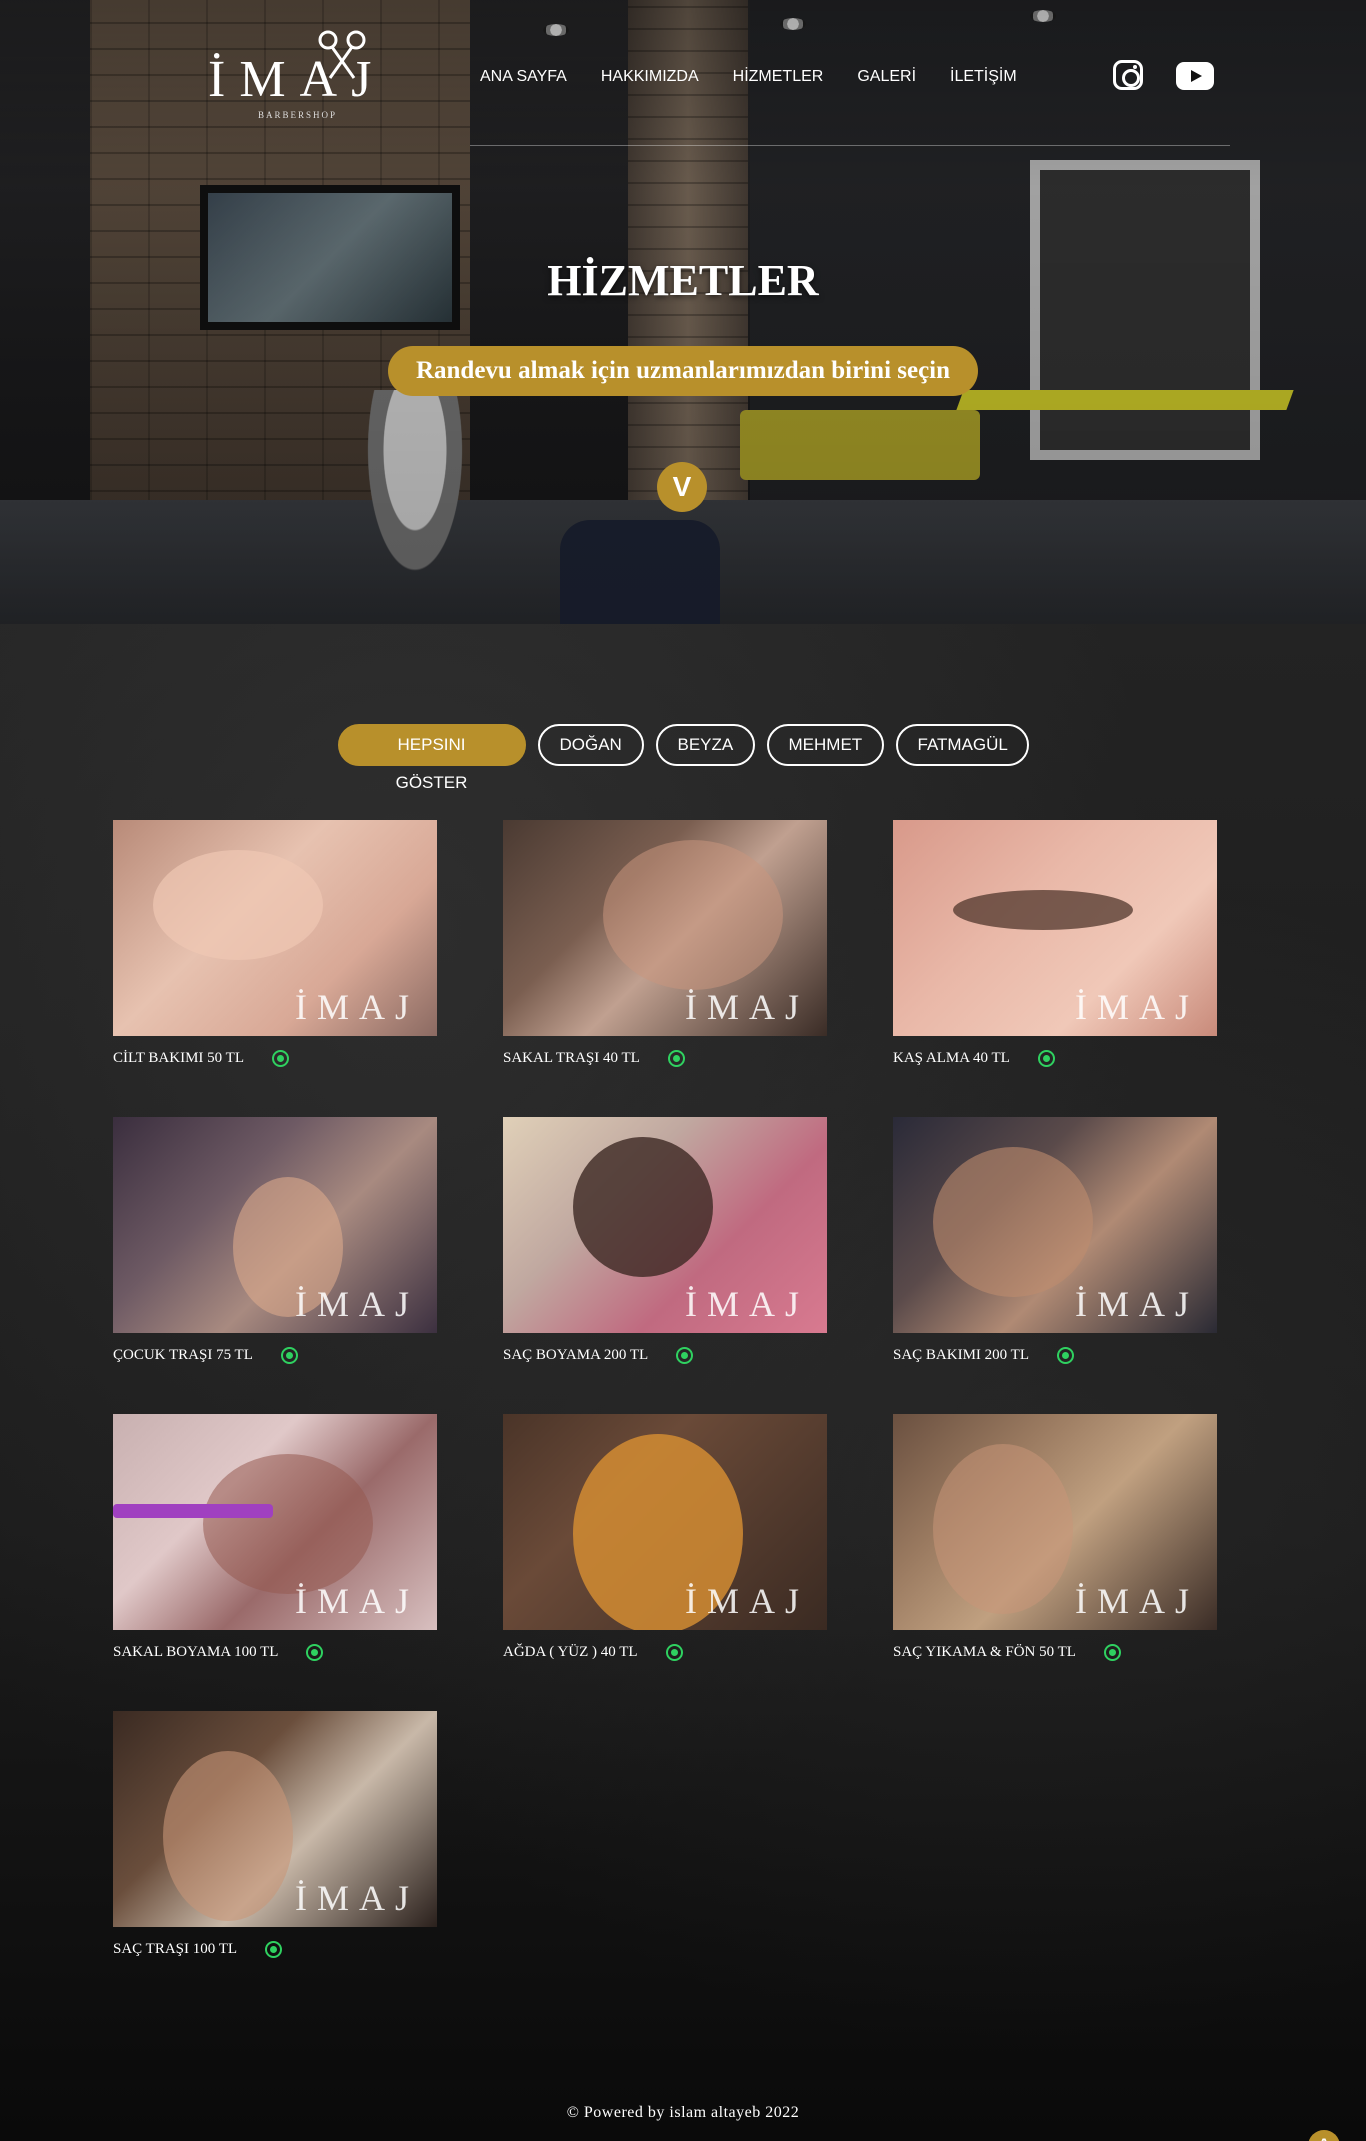 This screenshot has height=2141, width=1366. What do you see at coordinates (951, 1057) in the screenshot?
I see `service-label: KAŞ ALMA 40 TL` at bounding box center [951, 1057].